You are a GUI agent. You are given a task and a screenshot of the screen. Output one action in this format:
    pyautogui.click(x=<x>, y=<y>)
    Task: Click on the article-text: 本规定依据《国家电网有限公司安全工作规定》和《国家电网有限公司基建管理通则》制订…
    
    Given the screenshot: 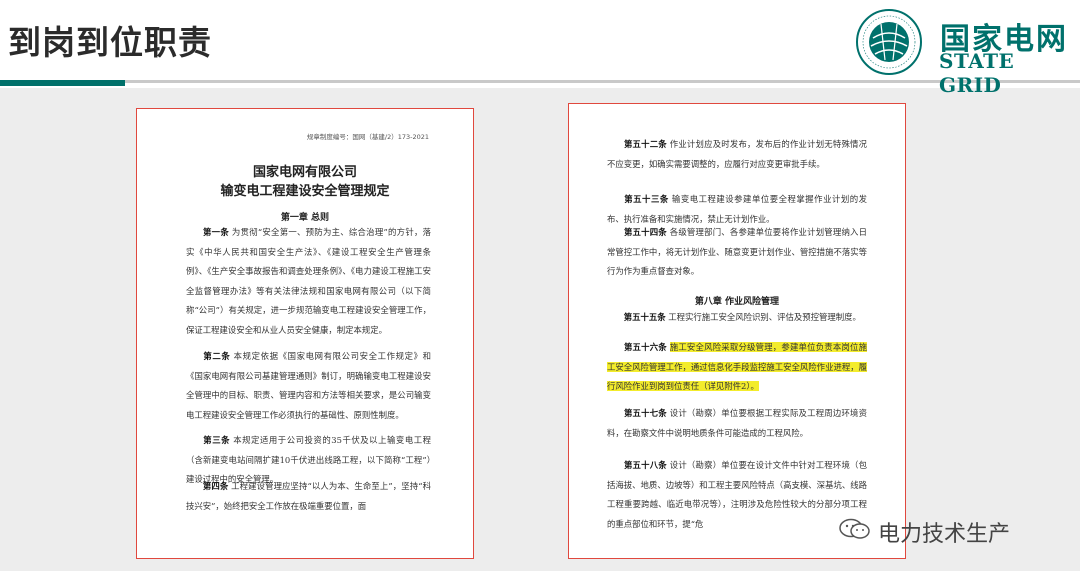 What is the action you would take?
    pyautogui.click(x=309, y=385)
    